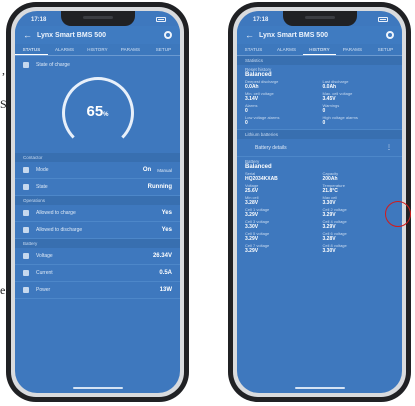 This screenshot has width=415, height=406. What do you see at coordinates (97, 64) in the screenshot?
I see `soc-row: State of charge` at bounding box center [97, 64].